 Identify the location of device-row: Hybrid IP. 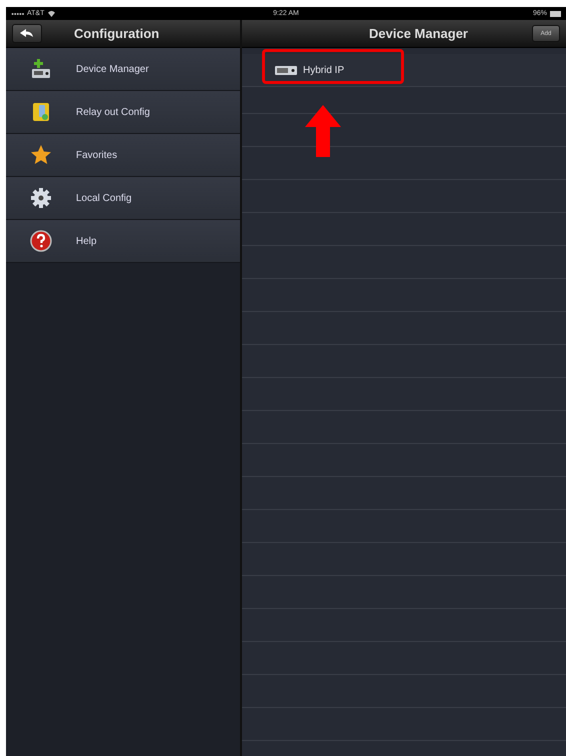
(404, 70).